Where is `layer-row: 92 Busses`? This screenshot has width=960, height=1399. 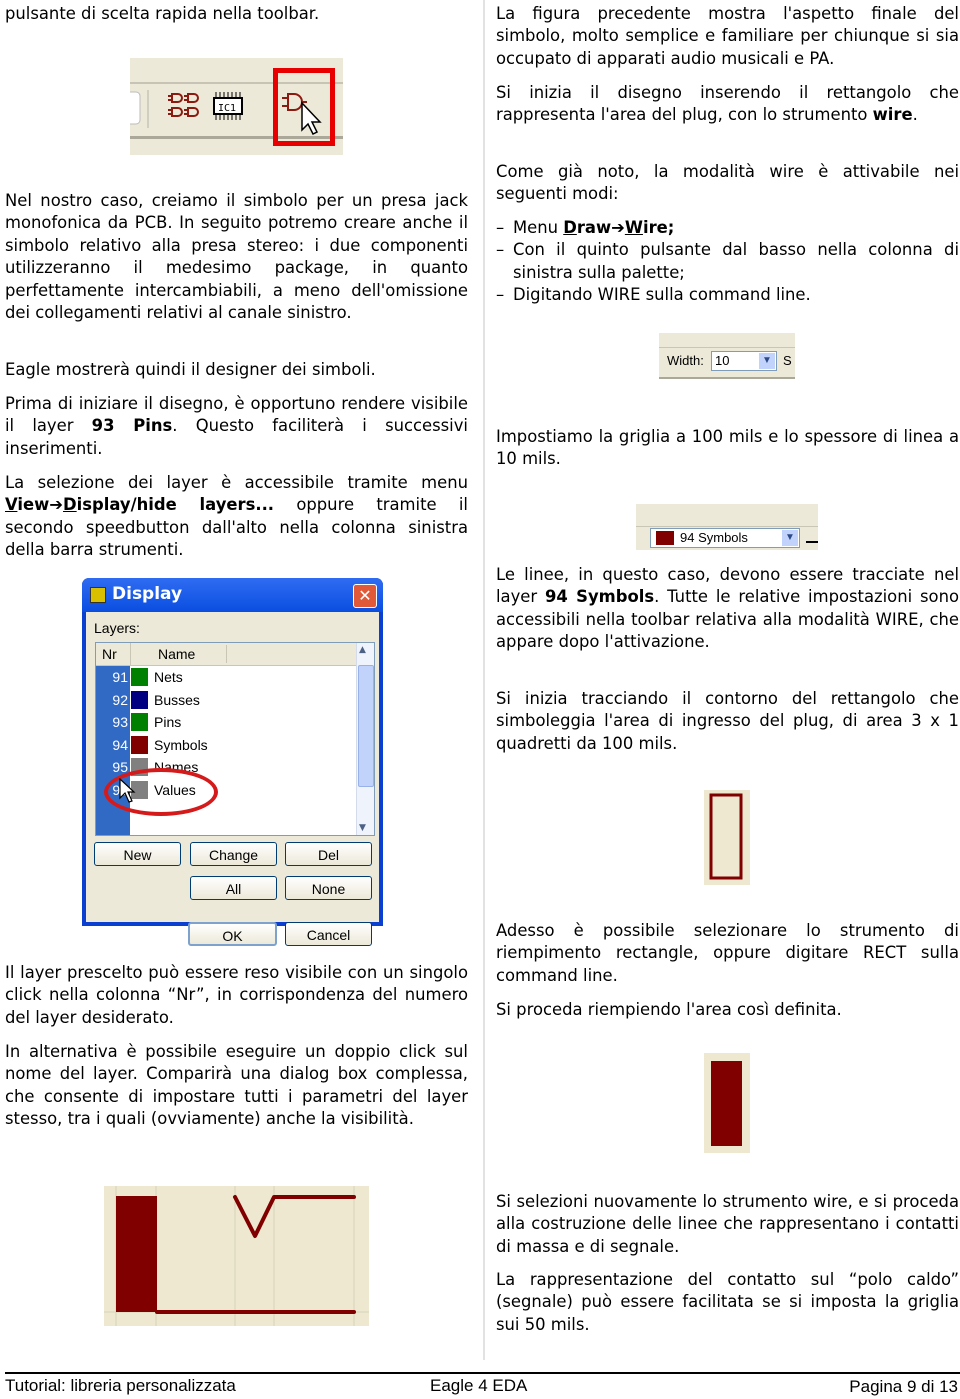
layer-row: 92 Busses is located at coordinates (226, 700).